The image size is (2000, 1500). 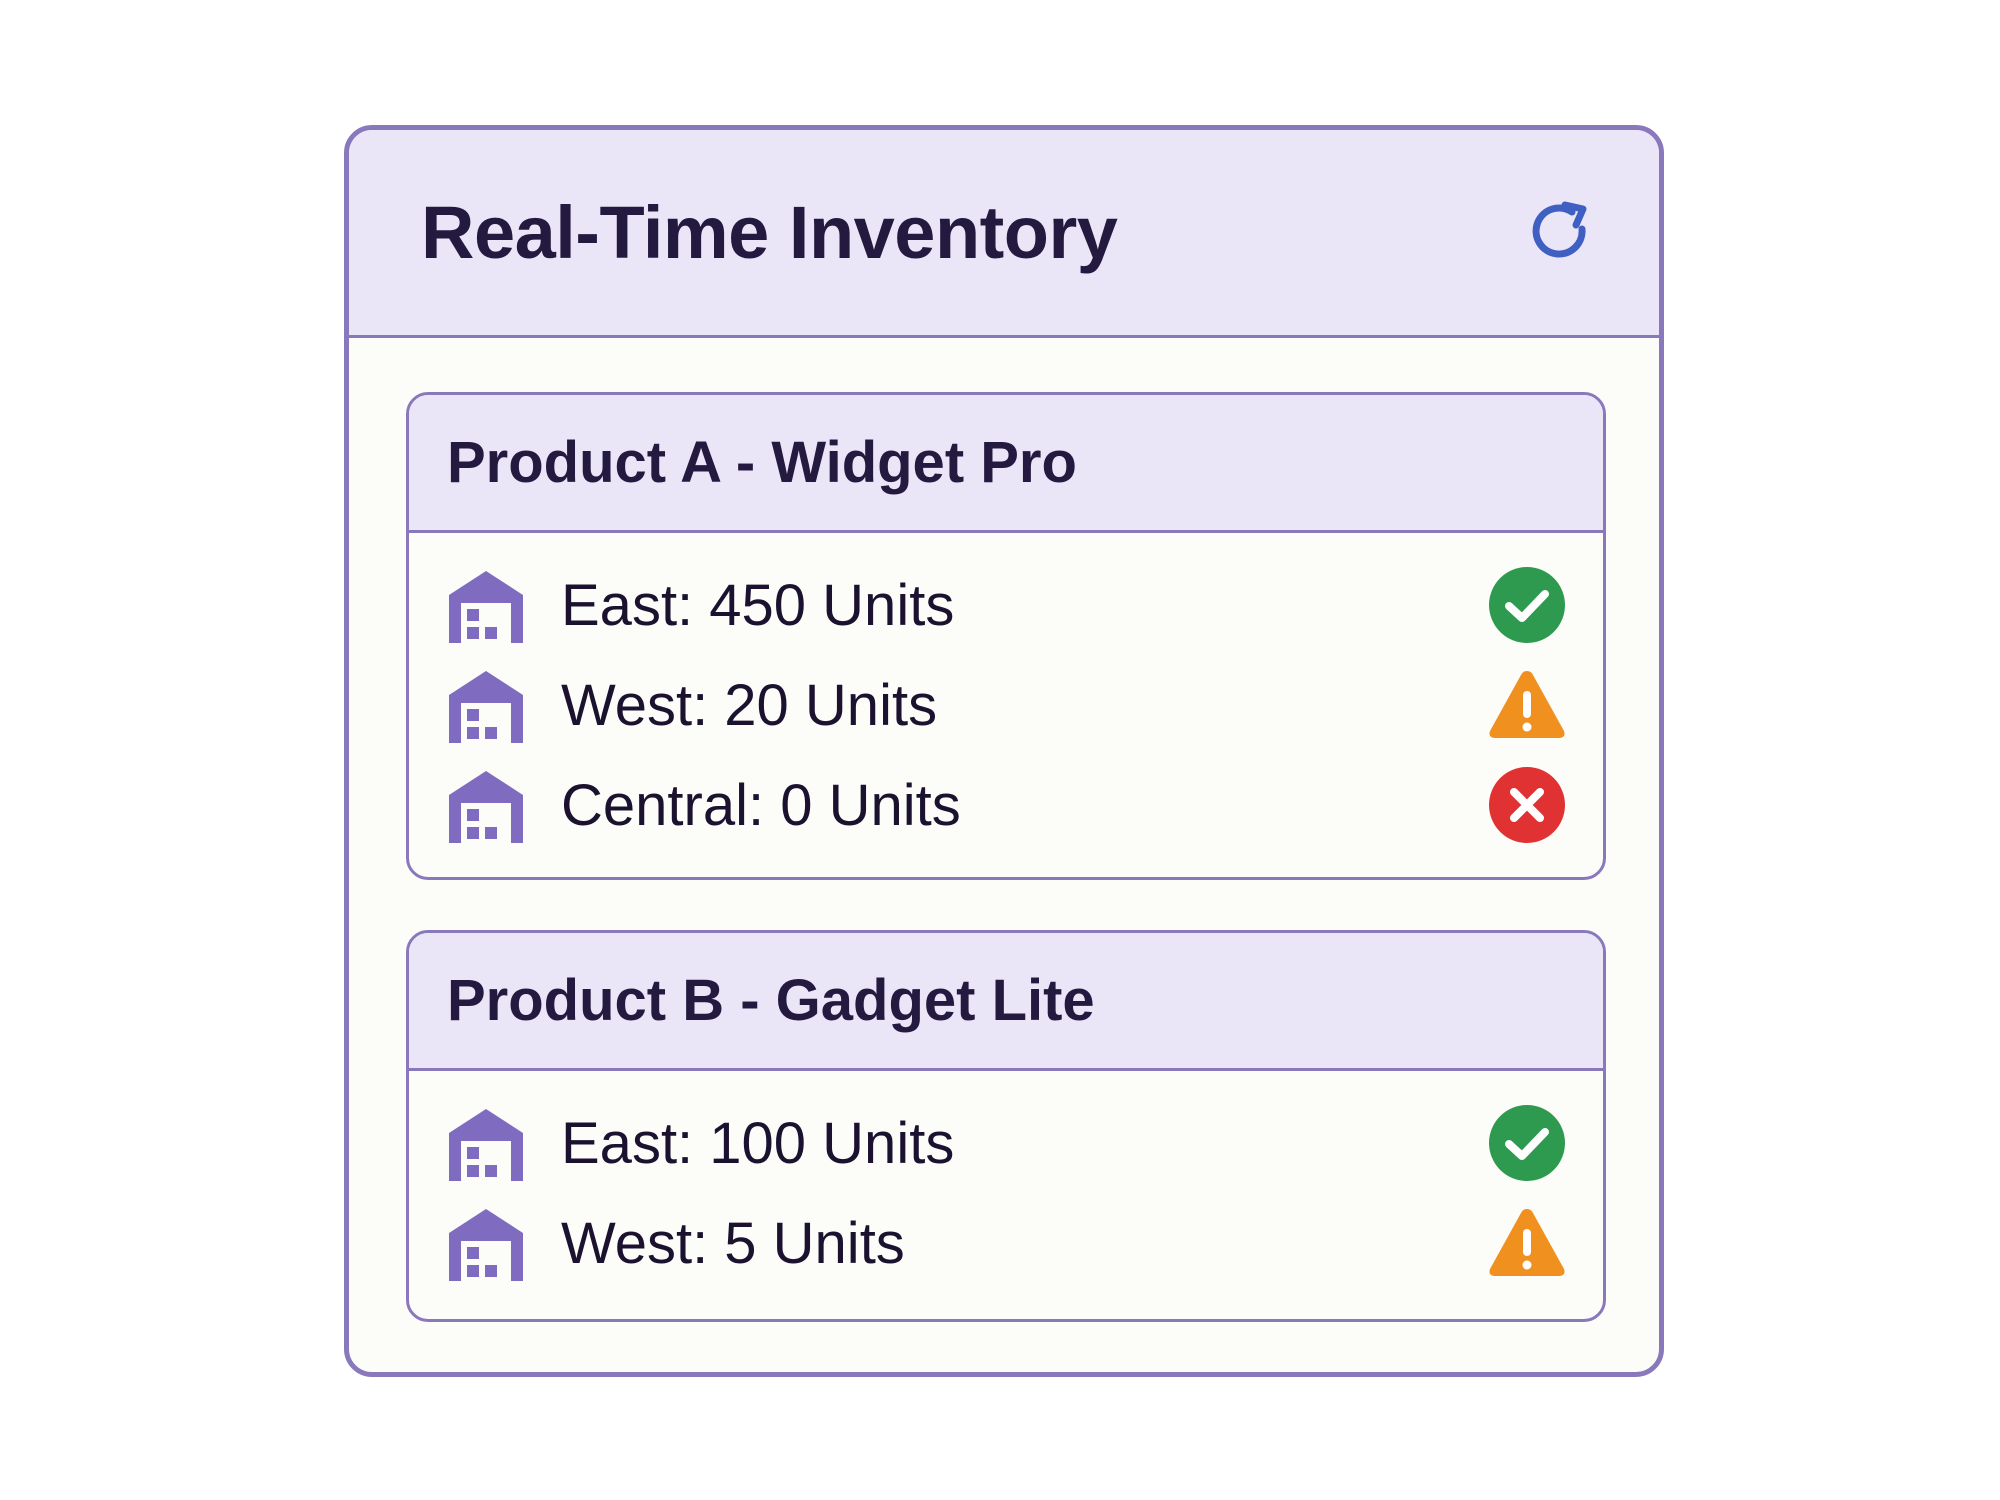 What do you see at coordinates (1006, 1243) in the screenshot?
I see `warehouse-row-west: West: 5 Units` at bounding box center [1006, 1243].